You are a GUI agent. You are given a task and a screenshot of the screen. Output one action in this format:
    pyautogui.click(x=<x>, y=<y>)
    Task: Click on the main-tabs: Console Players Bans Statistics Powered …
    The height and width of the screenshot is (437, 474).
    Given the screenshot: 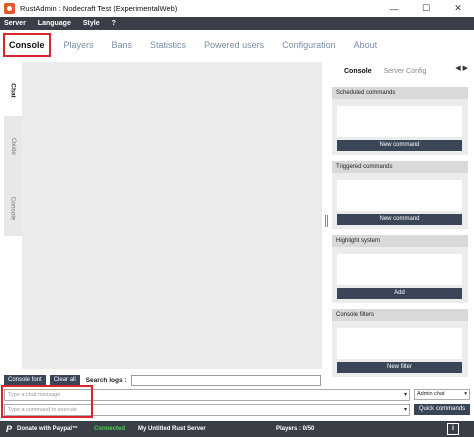 What is the action you would take?
    pyautogui.click(x=237, y=45)
    